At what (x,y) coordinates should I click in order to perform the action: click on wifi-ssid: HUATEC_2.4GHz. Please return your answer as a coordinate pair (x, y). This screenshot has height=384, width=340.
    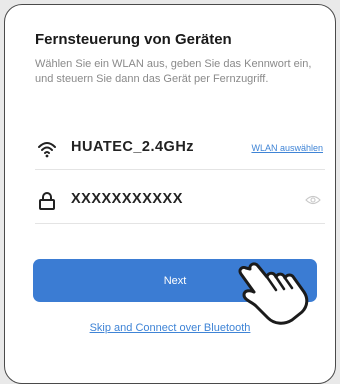
    Looking at the image, I should click on (133, 147).